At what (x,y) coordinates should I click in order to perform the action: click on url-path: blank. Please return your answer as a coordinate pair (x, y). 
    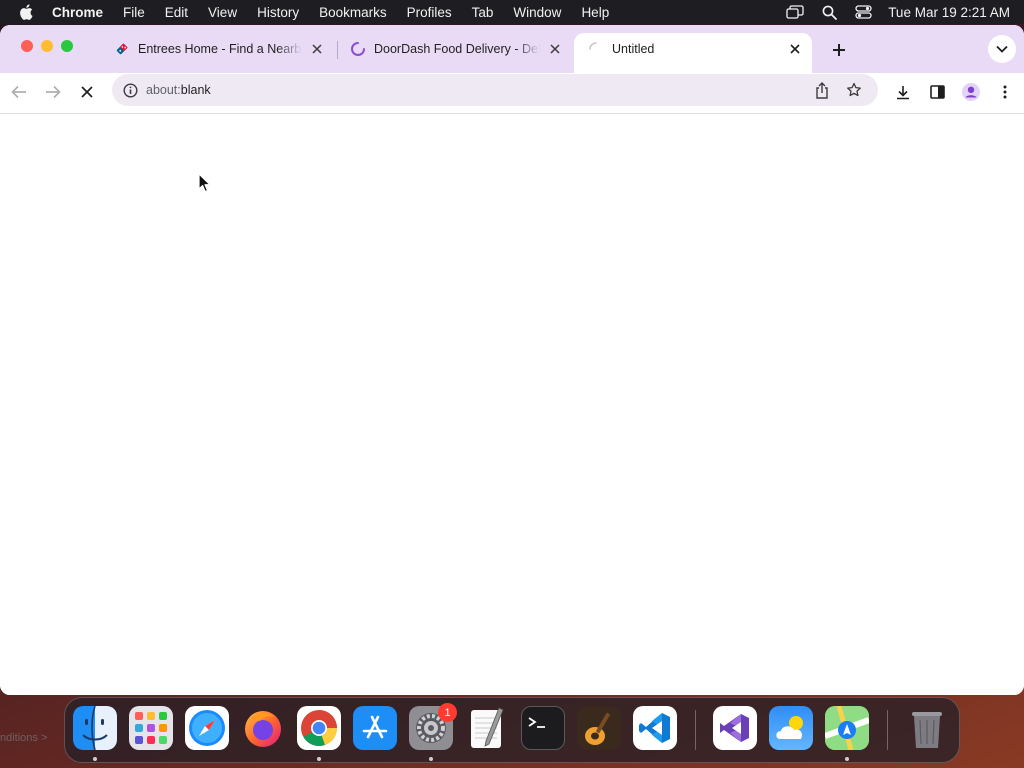
    Looking at the image, I should click on (195, 90).